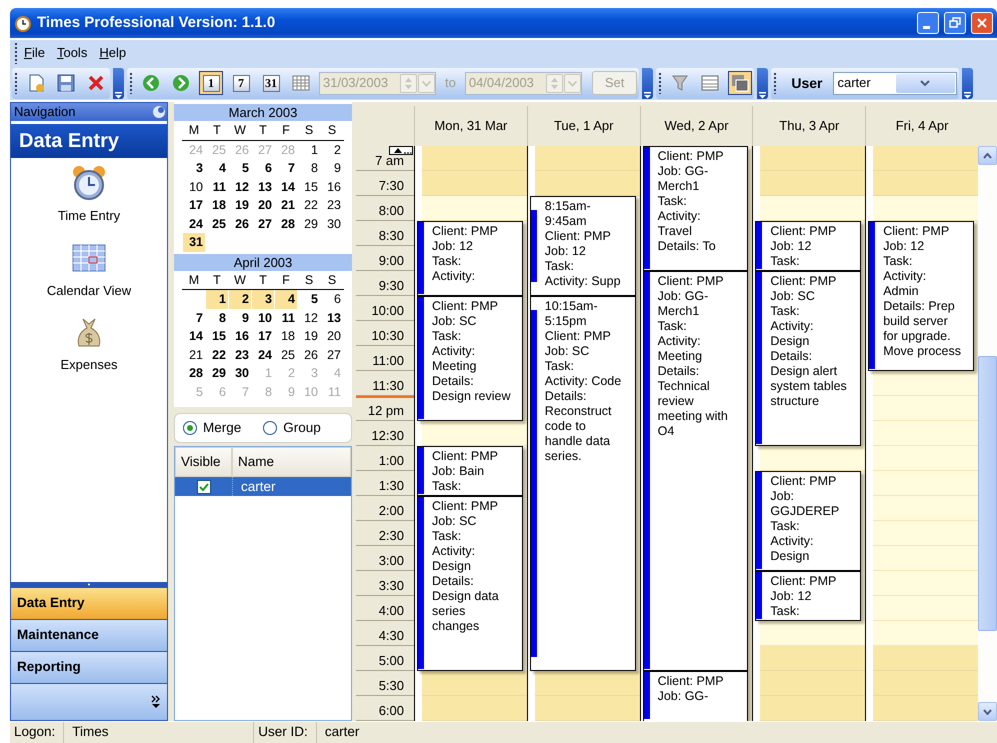  I want to click on calendar-day: 31, so click(194, 242).